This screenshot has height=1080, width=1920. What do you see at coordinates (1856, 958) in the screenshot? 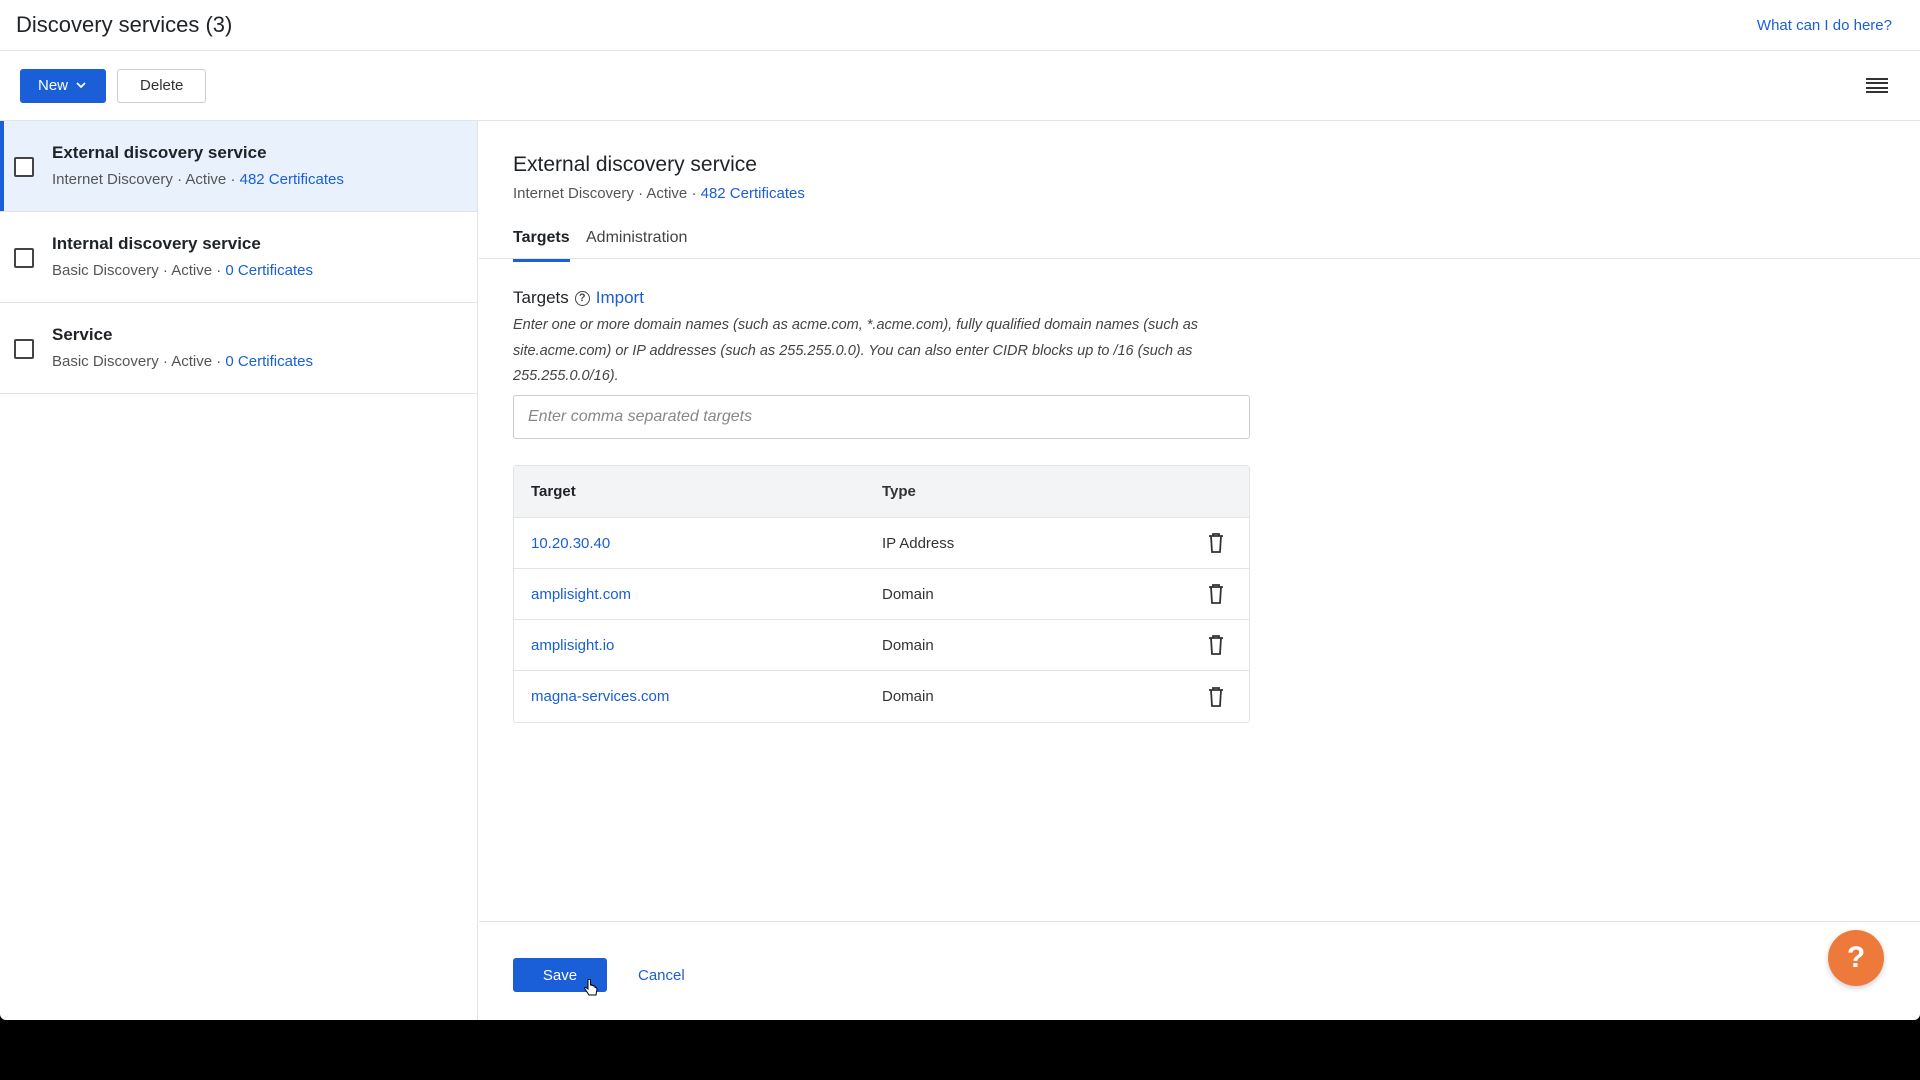
I see `help-fab-button: ?` at bounding box center [1856, 958].